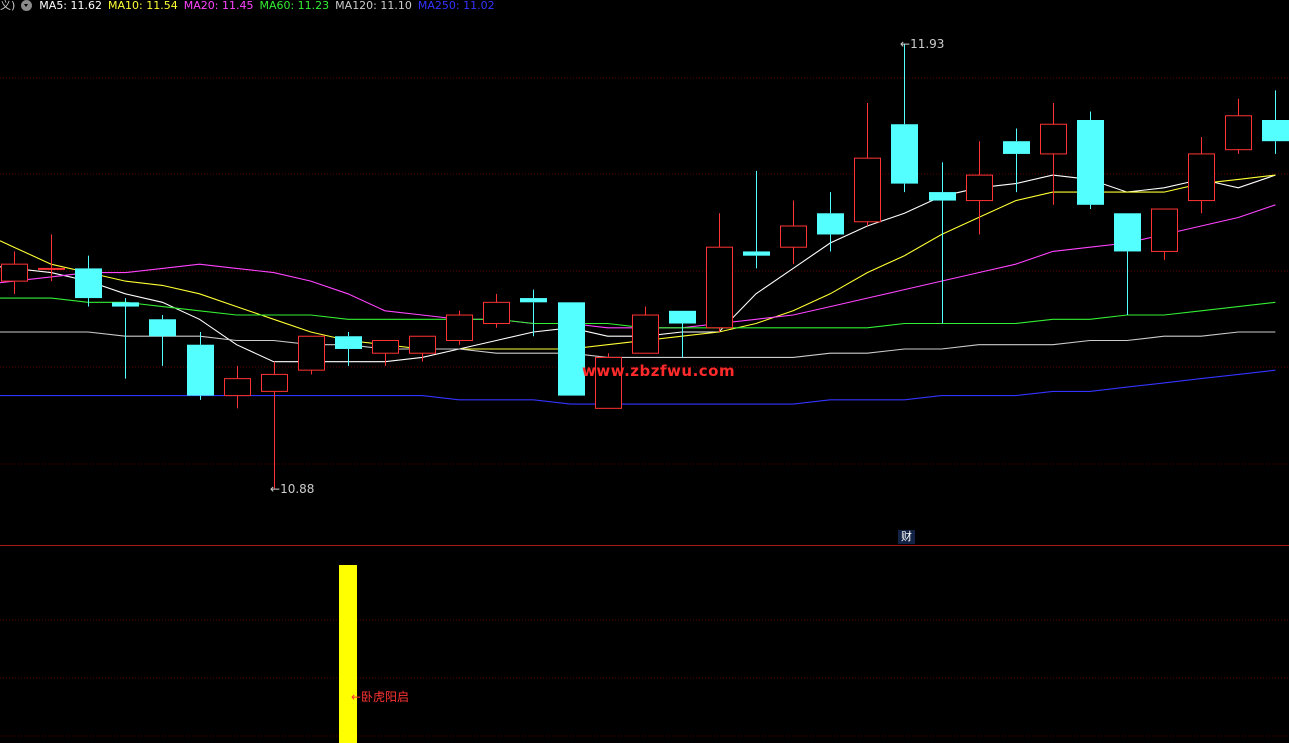  Describe the element at coordinates (373, 6) in the screenshot. I see `ma-legend-item: MA120: 11.10` at that location.